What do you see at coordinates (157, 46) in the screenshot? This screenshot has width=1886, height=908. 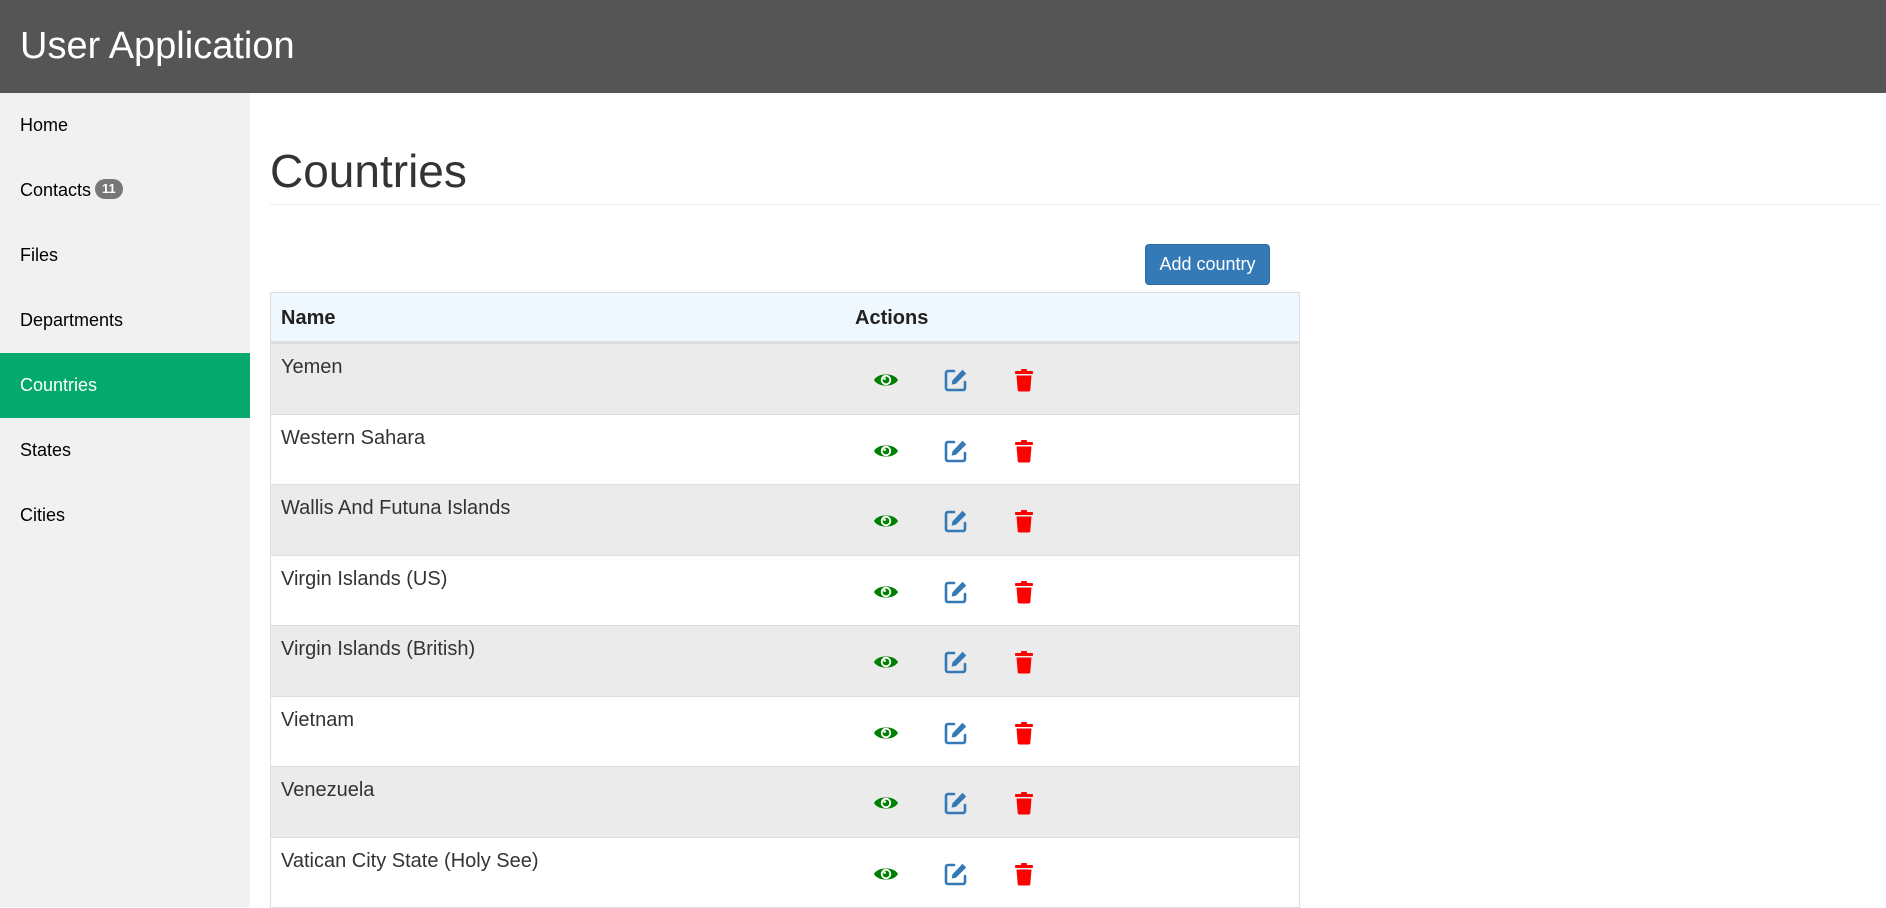 I see `app-title: User Application` at bounding box center [157, 46].